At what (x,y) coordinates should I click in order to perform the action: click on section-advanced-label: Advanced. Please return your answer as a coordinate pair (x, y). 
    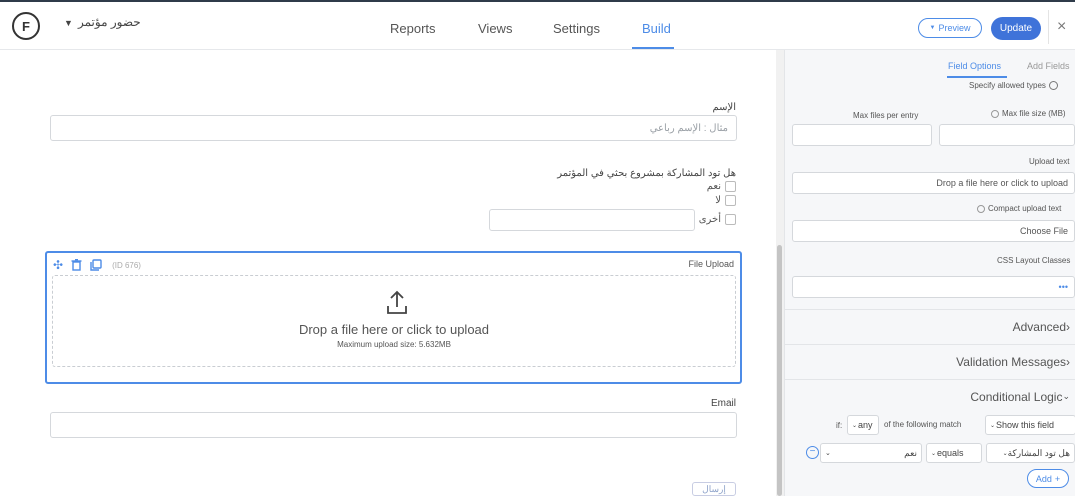
    Looking at the image, I should click on (1039, 326).